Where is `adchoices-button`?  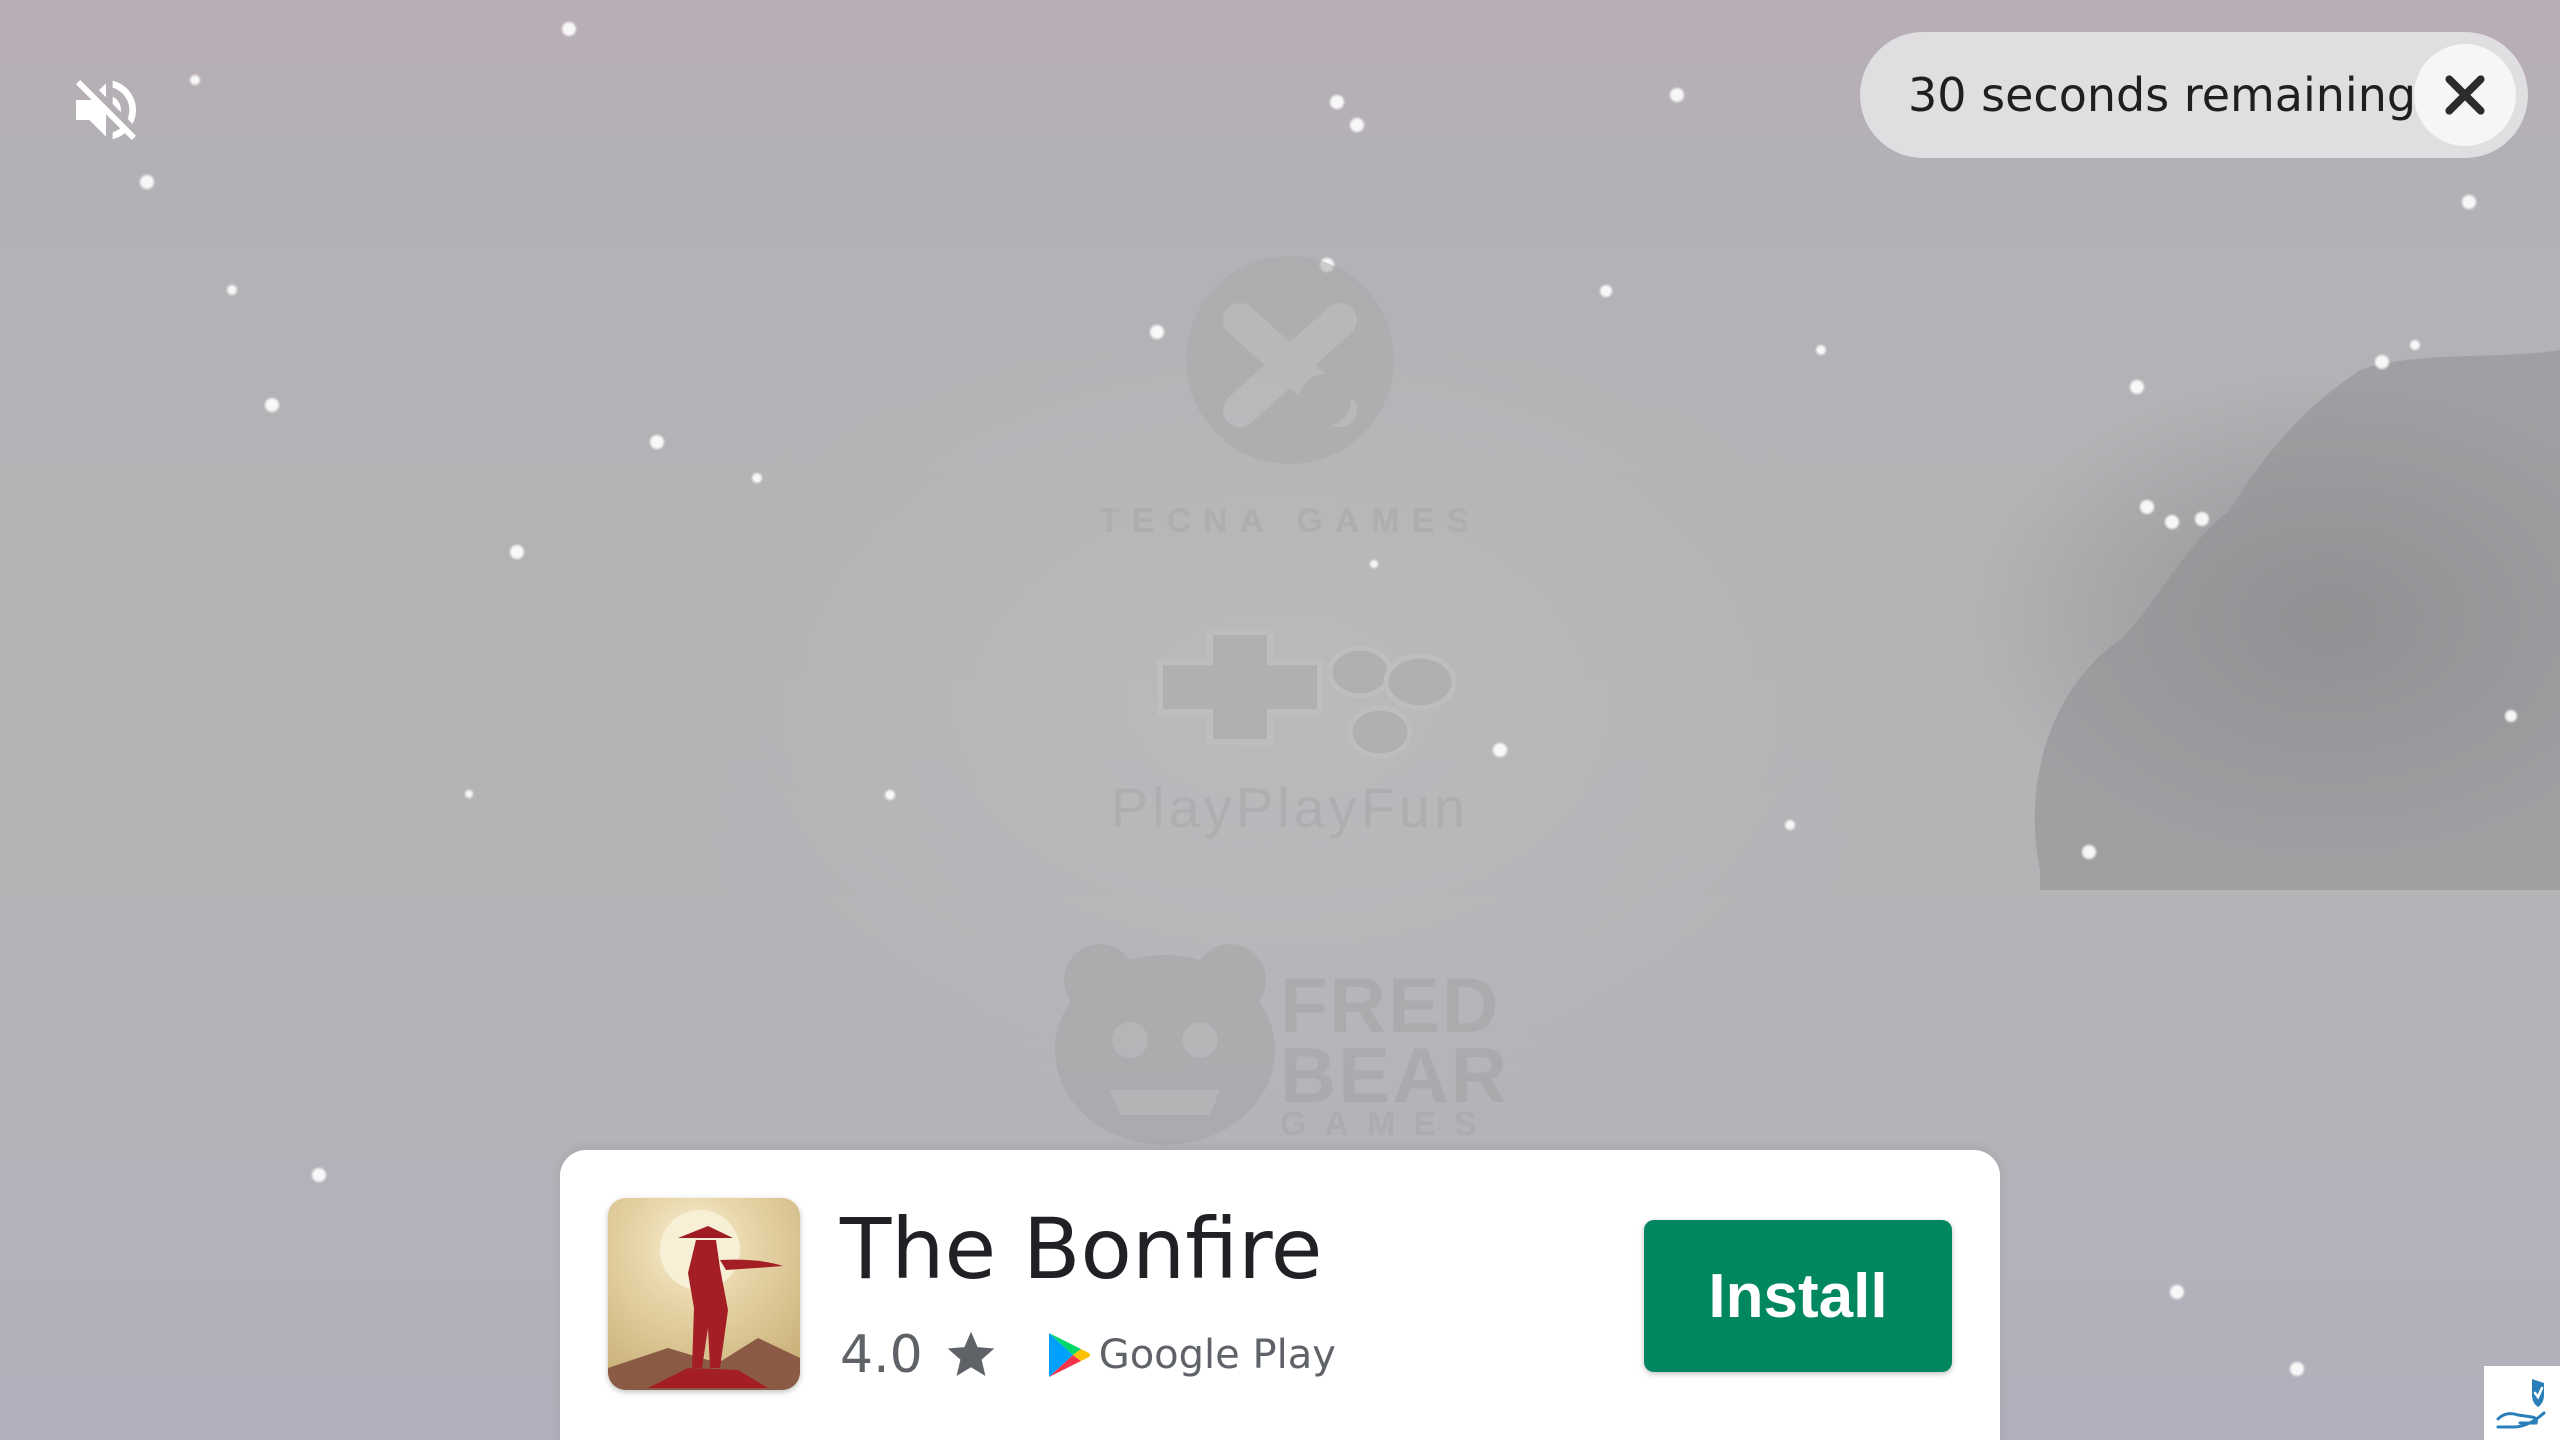
adchoices-button is located at coordinates (2522, 1403).